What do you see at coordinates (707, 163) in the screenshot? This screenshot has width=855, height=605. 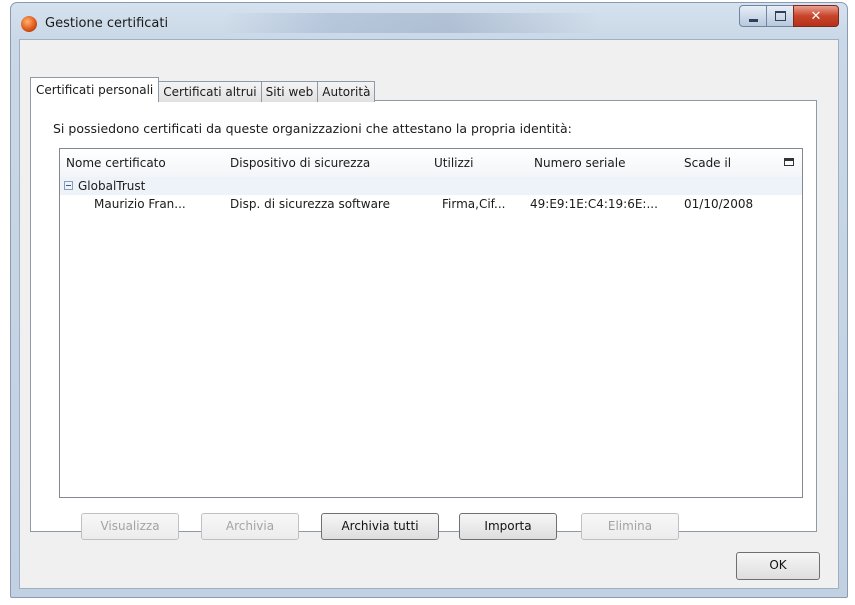 I see `column-header-expires: Scade il` at bounding box center [707, 163].